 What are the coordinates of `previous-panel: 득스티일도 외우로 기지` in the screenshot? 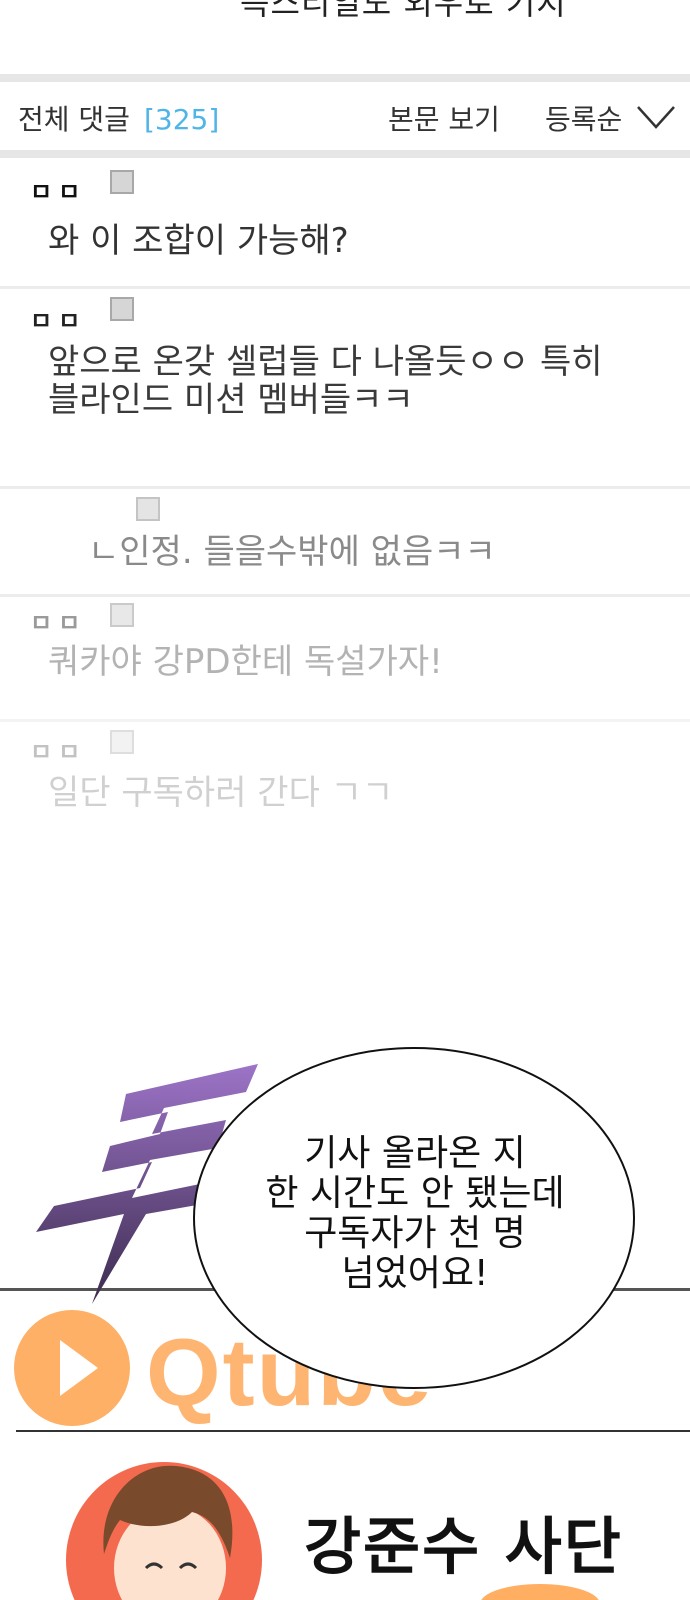 It's located at (345, 37).